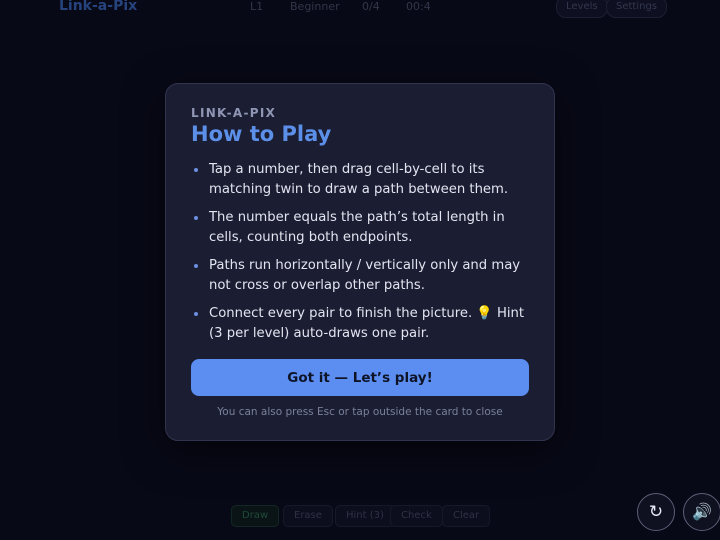 This screenshot has height=540, width=720. I want to click on restart-button: ↻, so click(656, 512).